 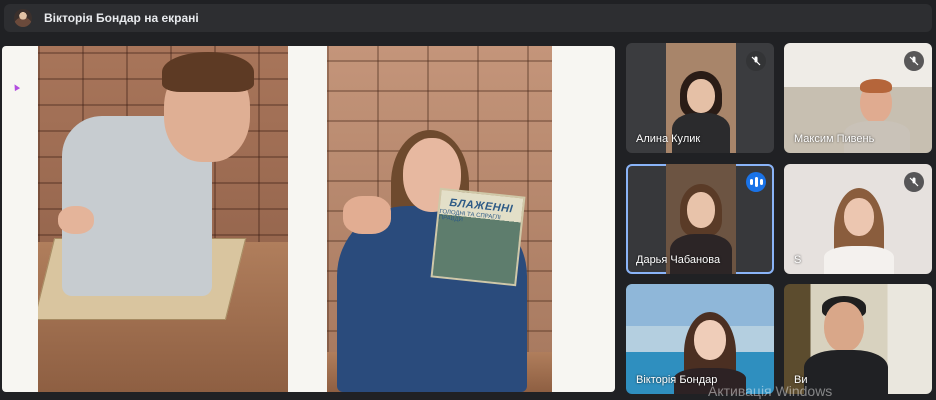 What do you see at coordinates (76, 220) in the screenshot?
I see `man-hand` at bounding box center [76, 220].